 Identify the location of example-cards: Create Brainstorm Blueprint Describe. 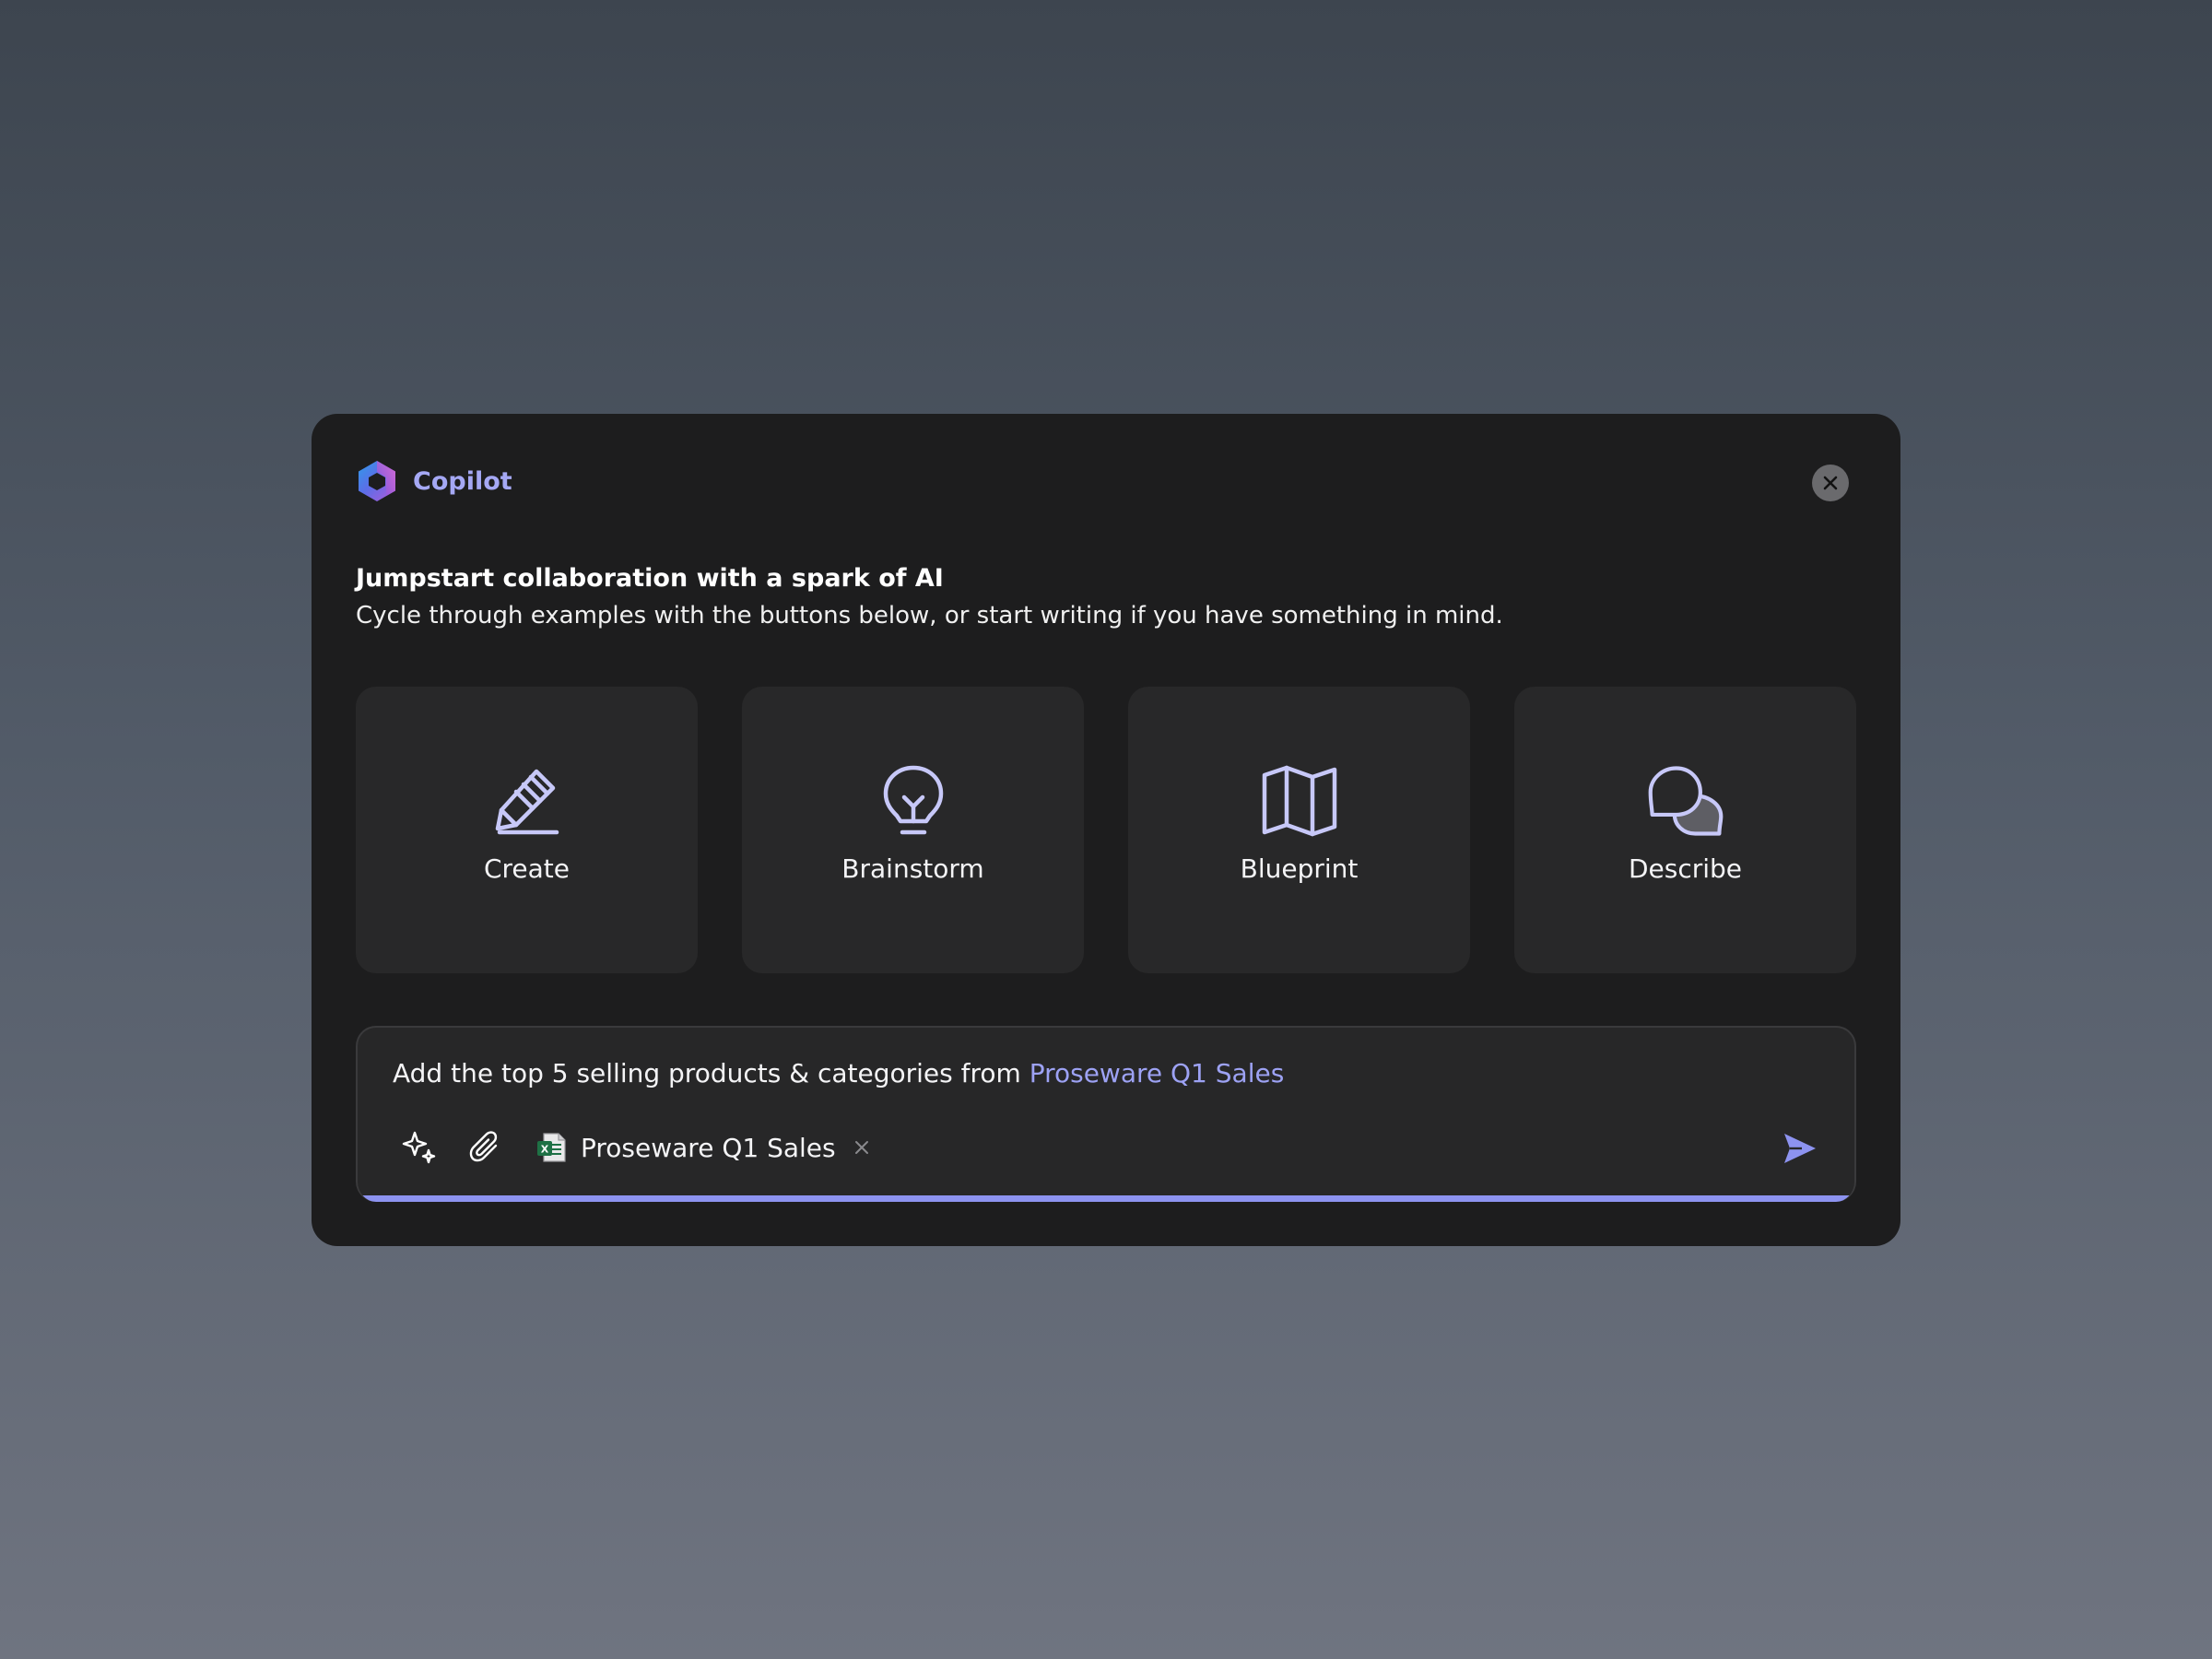
(1106, 830).